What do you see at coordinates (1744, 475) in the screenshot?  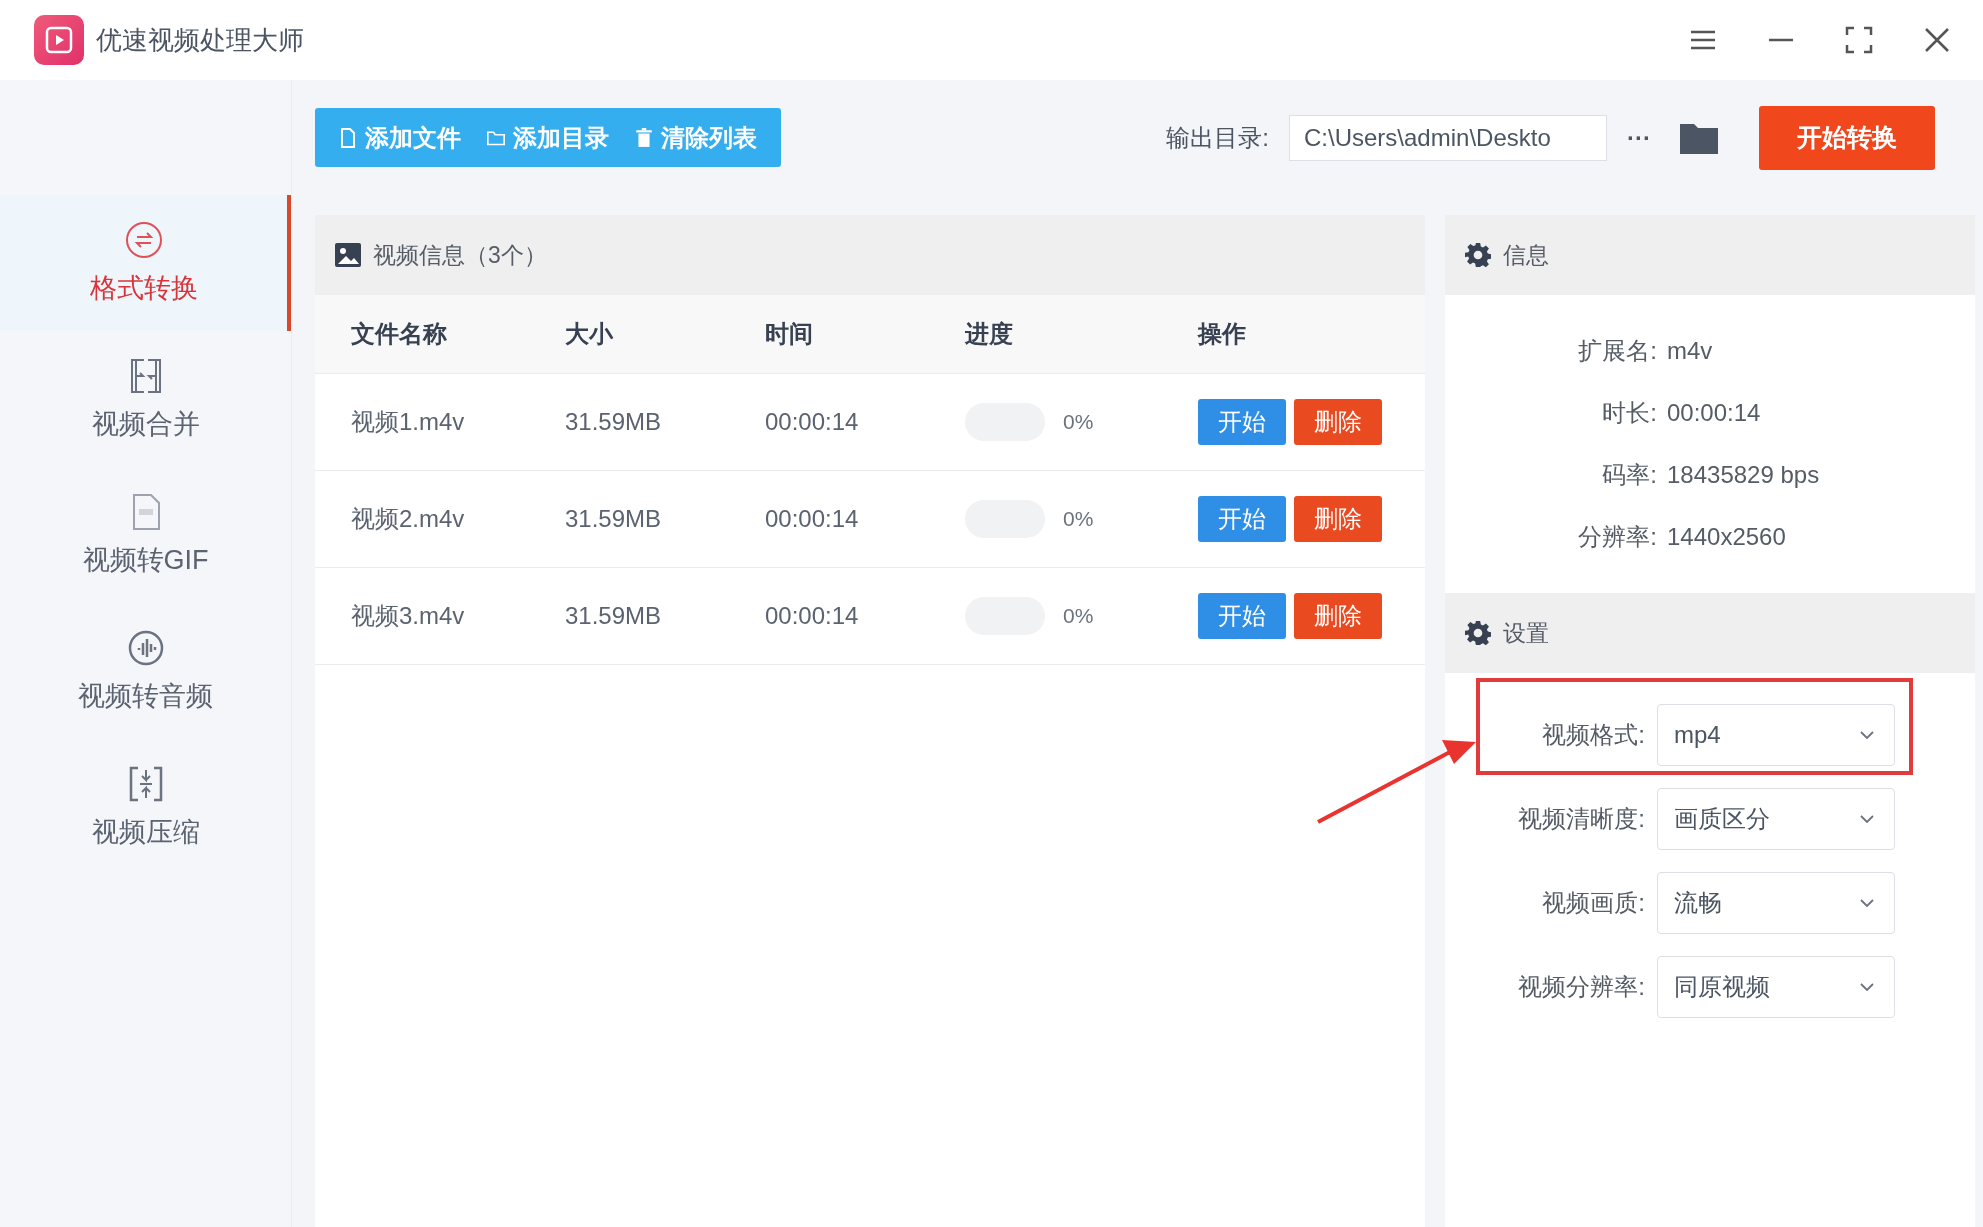 I see `info-value: 18435829 bps` at bounding box center [1744, 475].